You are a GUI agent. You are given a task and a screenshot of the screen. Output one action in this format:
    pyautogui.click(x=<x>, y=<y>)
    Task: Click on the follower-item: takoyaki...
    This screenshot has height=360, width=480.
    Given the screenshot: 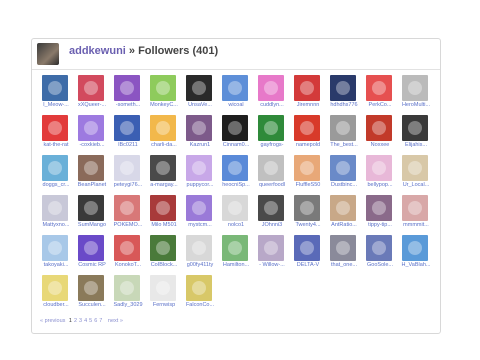 What is the action you would take?
    pyautogui.click(x=56, y=254)
    